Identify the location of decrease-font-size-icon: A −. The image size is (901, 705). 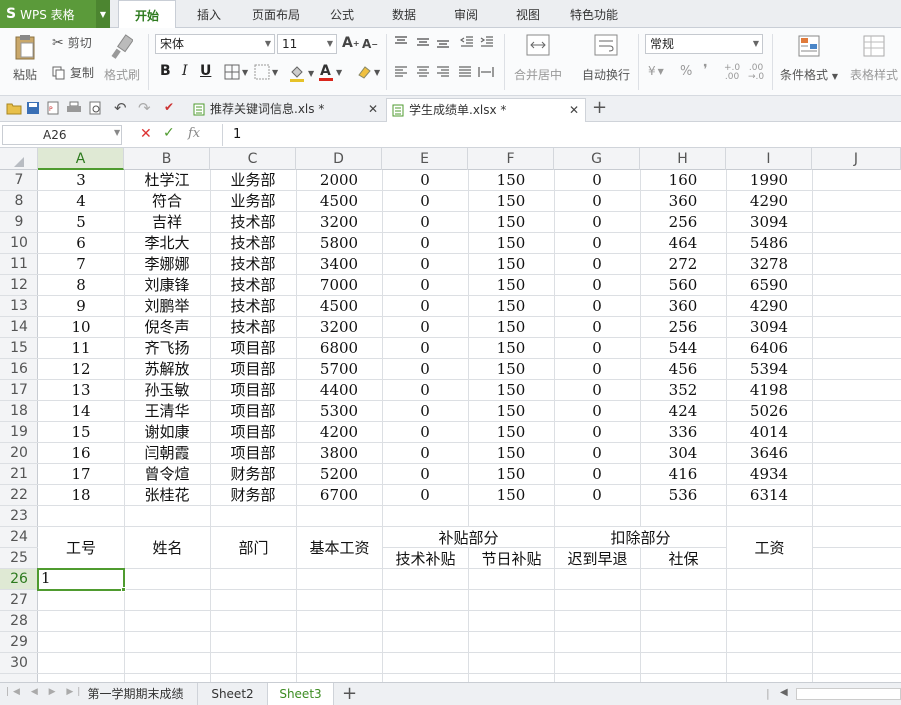
(370, 44).